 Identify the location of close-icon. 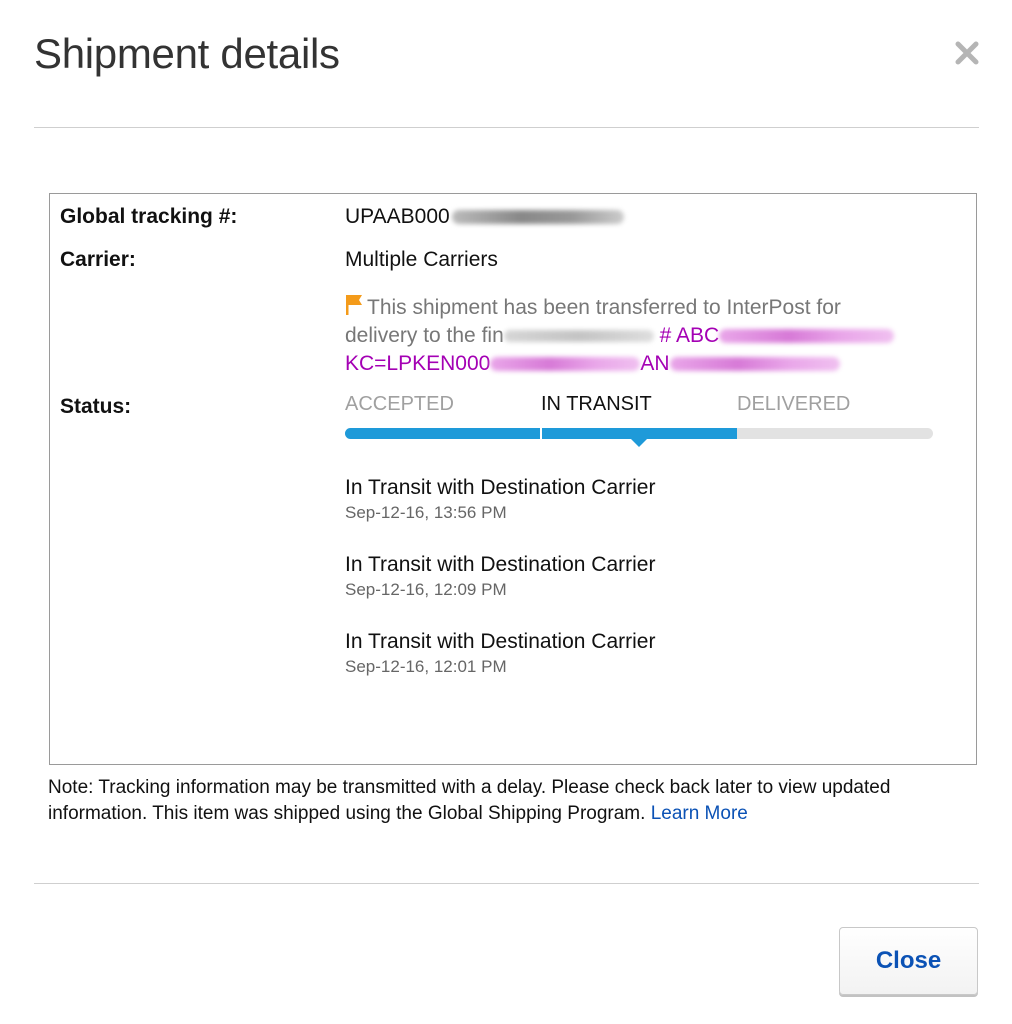
(967, 53).